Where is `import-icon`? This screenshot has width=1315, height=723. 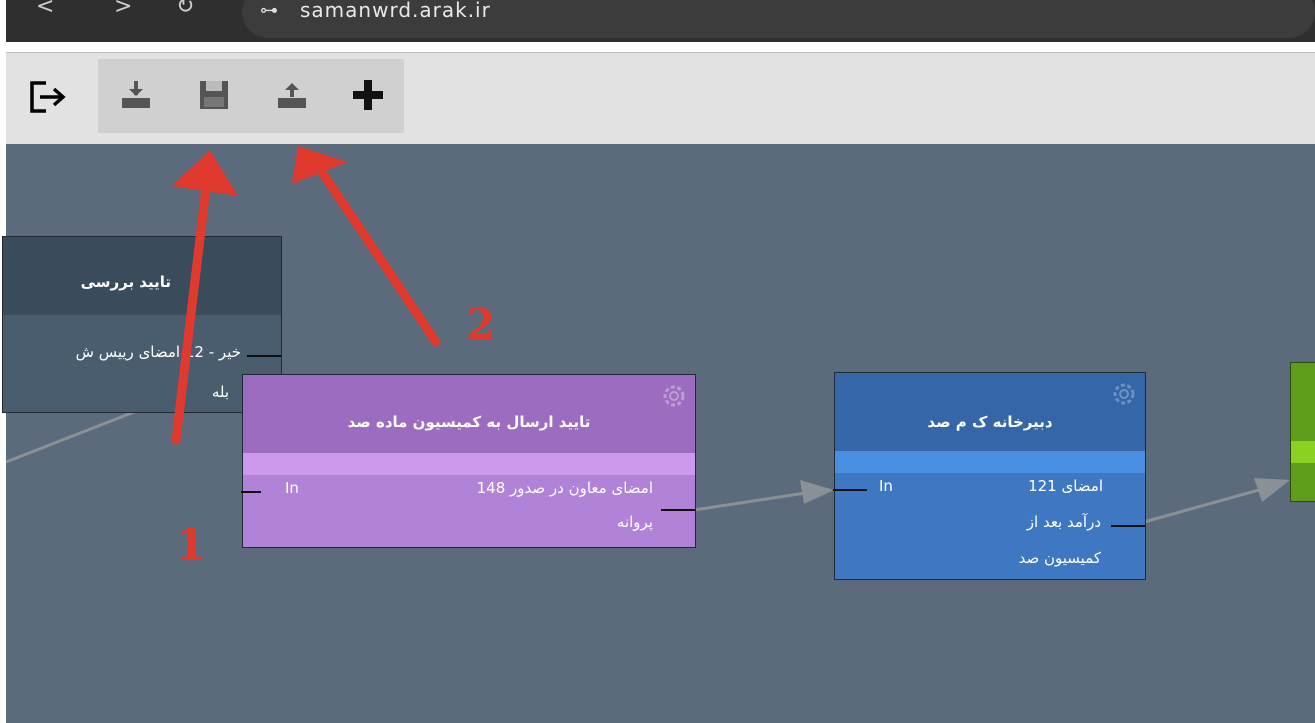
import-icon is located at coordinates (136, 94).